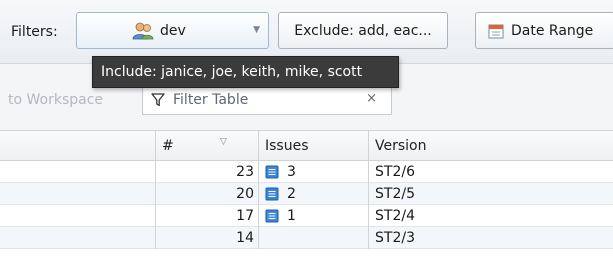 The height and width of the screenshot is (269, 613). Describe the element at coordinates (552, 30) in the screenshot. I see `date-range-label: Date Range` at that location.